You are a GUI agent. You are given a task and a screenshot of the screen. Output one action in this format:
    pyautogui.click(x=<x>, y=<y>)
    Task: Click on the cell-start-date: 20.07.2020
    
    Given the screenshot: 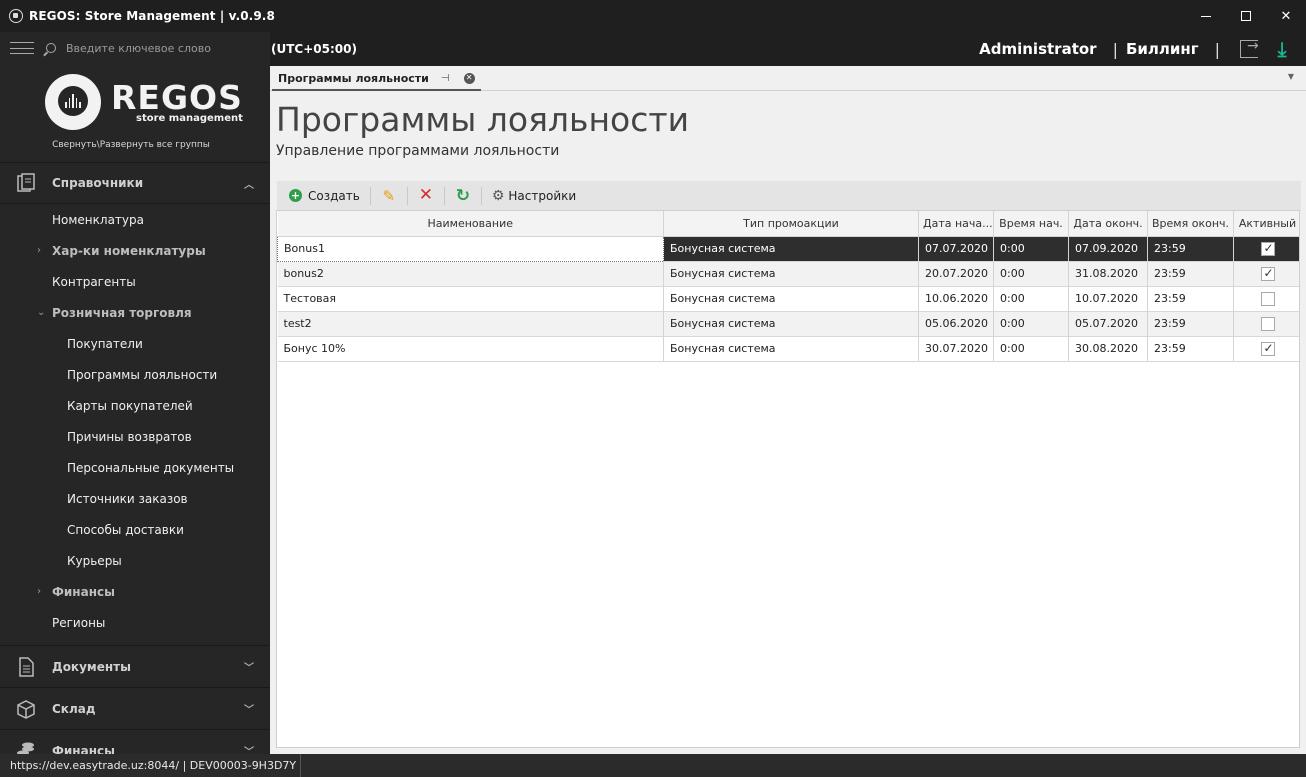 What is the action you would take?
    pyautogui.click(x=956, y=274)
    